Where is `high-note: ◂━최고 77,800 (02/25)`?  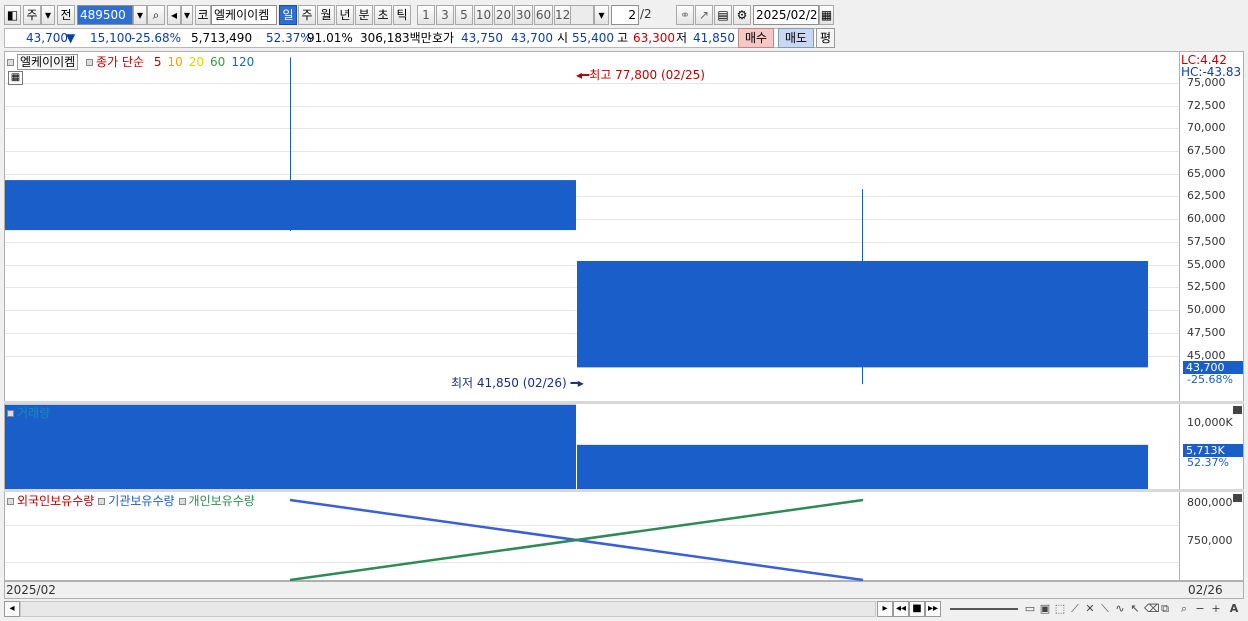
high-note: ◂━최고 77,800 (02/25) is located at coordinates (640, 75).